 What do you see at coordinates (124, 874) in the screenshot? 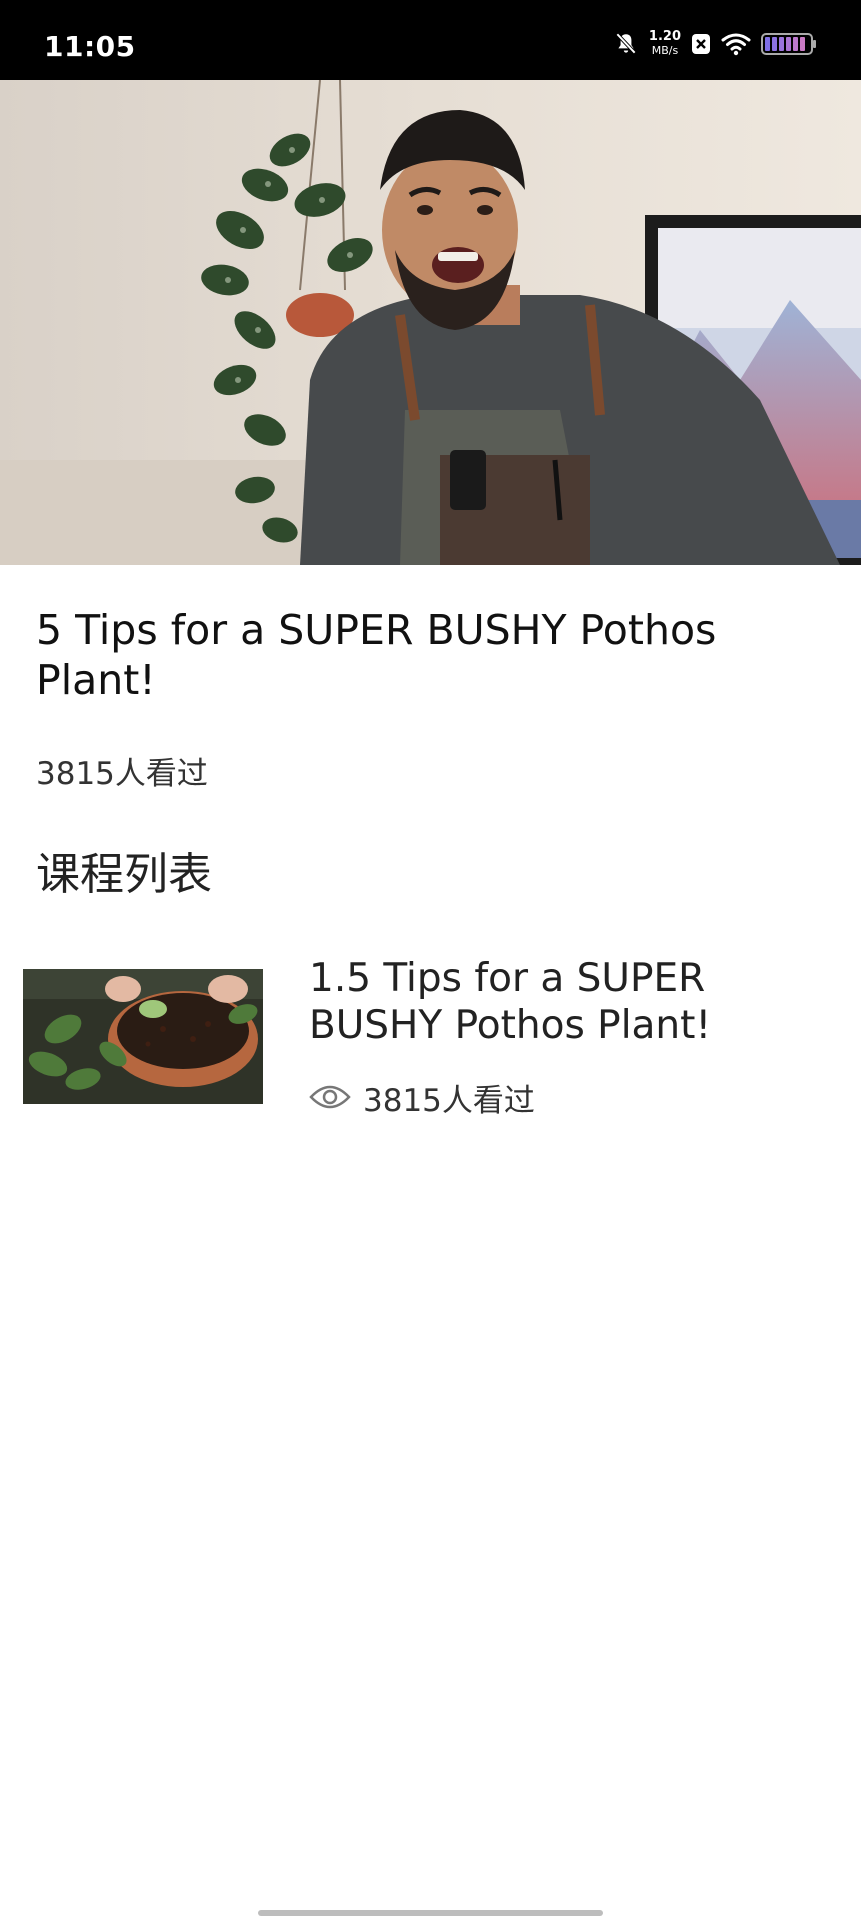
I see `course-list-heading: 课程列表` at bounding box center [124, 874].